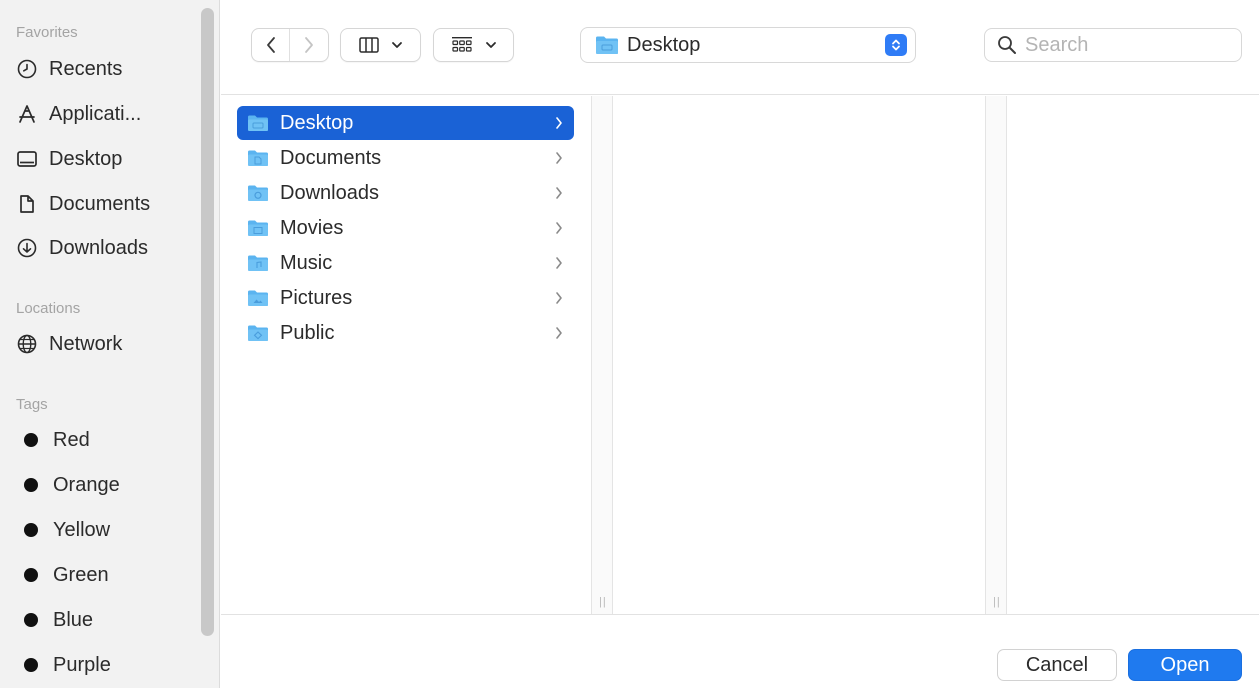  What do you see at coordinates (405, 123) in the screenshot?
I see `list-item-desktop: Desktop` at bounding box center [405, 123].